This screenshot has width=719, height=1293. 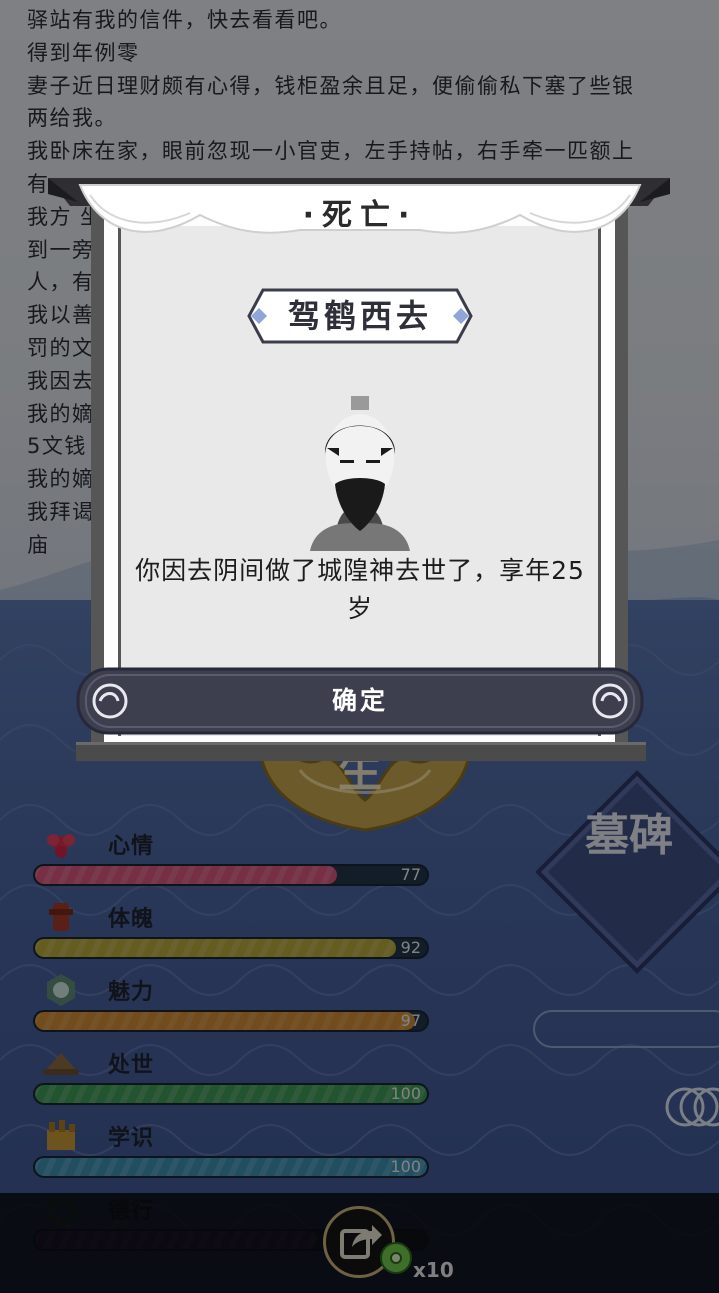 I want to click on official-portrait-avatar, so click(x=360, y=473).